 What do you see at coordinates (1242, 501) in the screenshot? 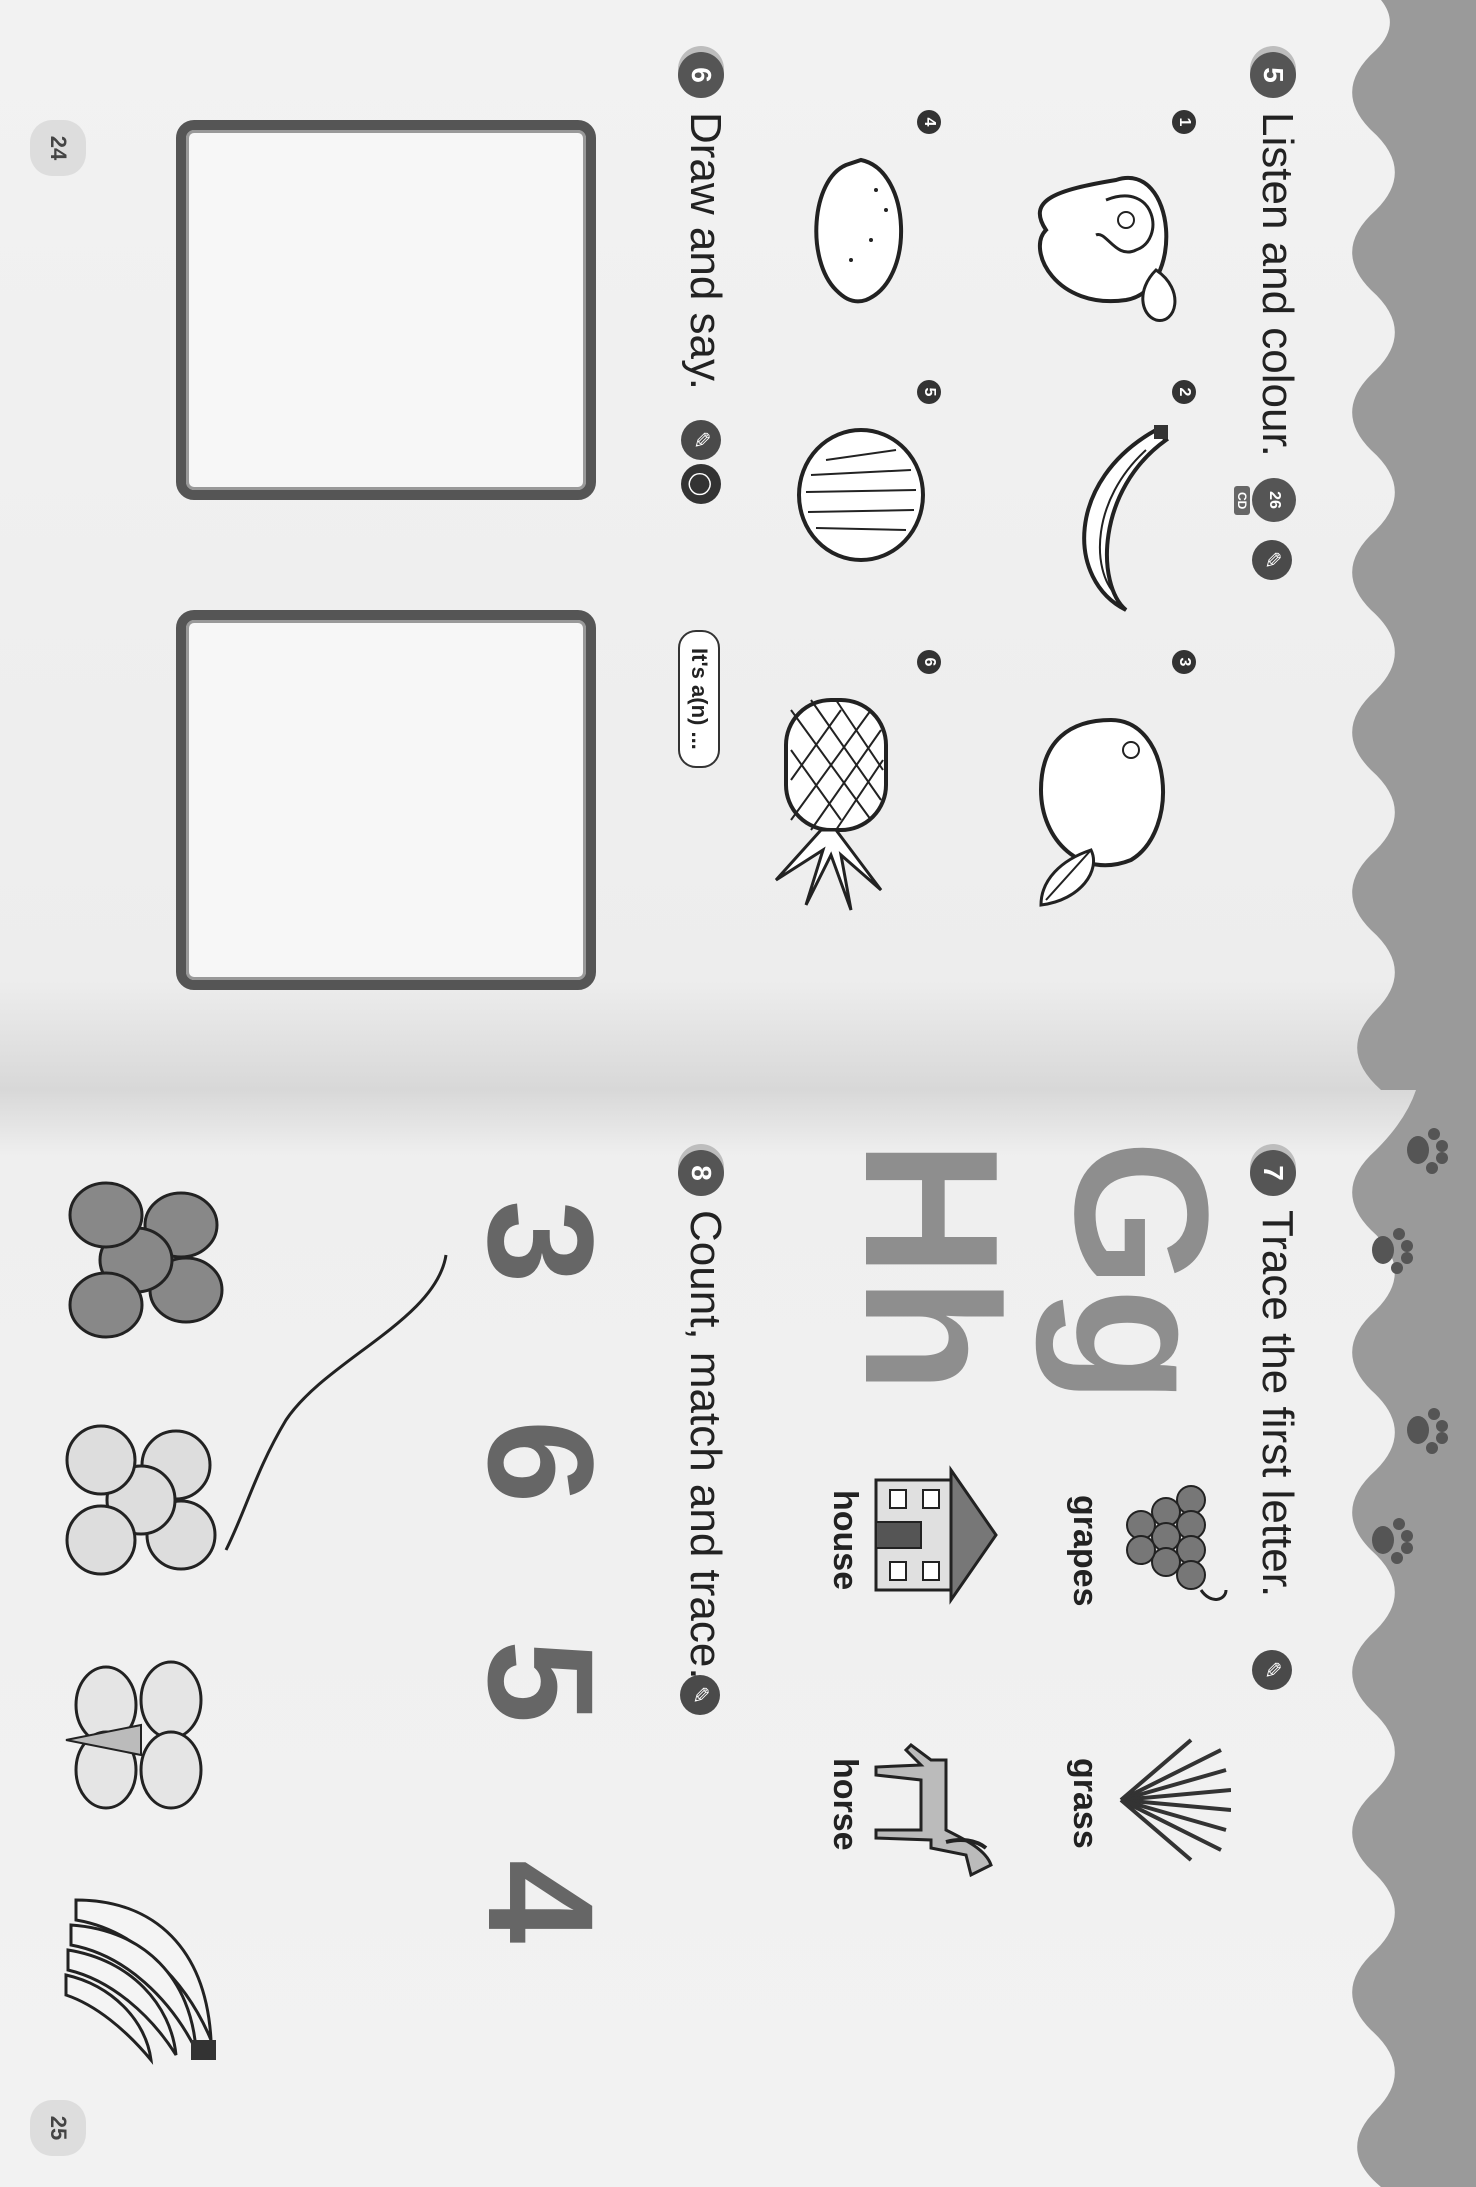
I see `cd-label: CD` at bounding box center [1242, 501].